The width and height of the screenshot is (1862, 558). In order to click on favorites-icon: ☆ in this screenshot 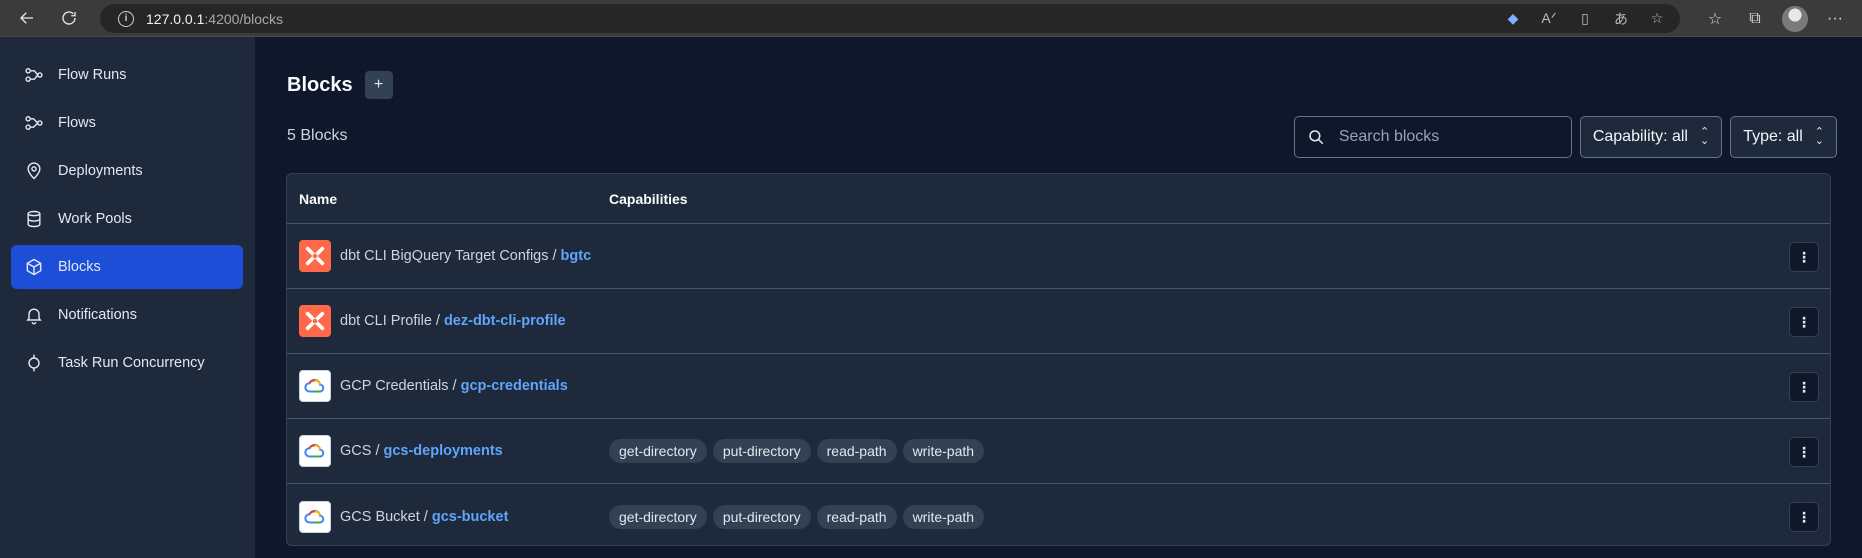, I will do `click(1715, 19)`.